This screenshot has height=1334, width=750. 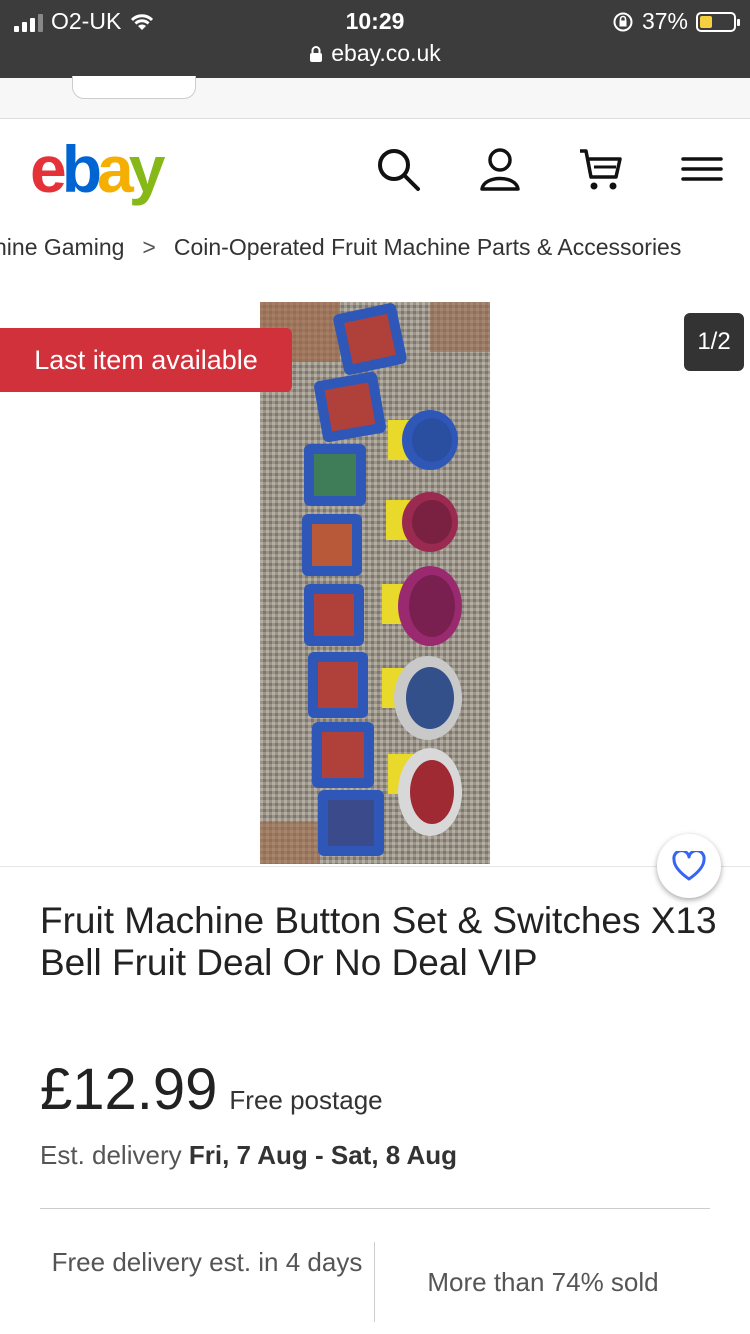 I want to click on url-text: ebay.co.uk, so click(x=386, y=53).